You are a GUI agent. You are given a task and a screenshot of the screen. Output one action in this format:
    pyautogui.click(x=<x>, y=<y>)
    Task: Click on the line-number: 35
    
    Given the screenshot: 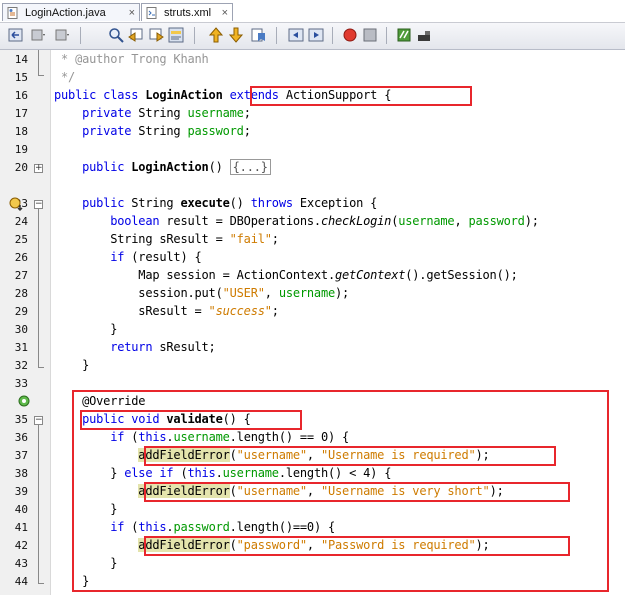 What is the action you would take?
    pyautogui.click(x=21, y=419)
    